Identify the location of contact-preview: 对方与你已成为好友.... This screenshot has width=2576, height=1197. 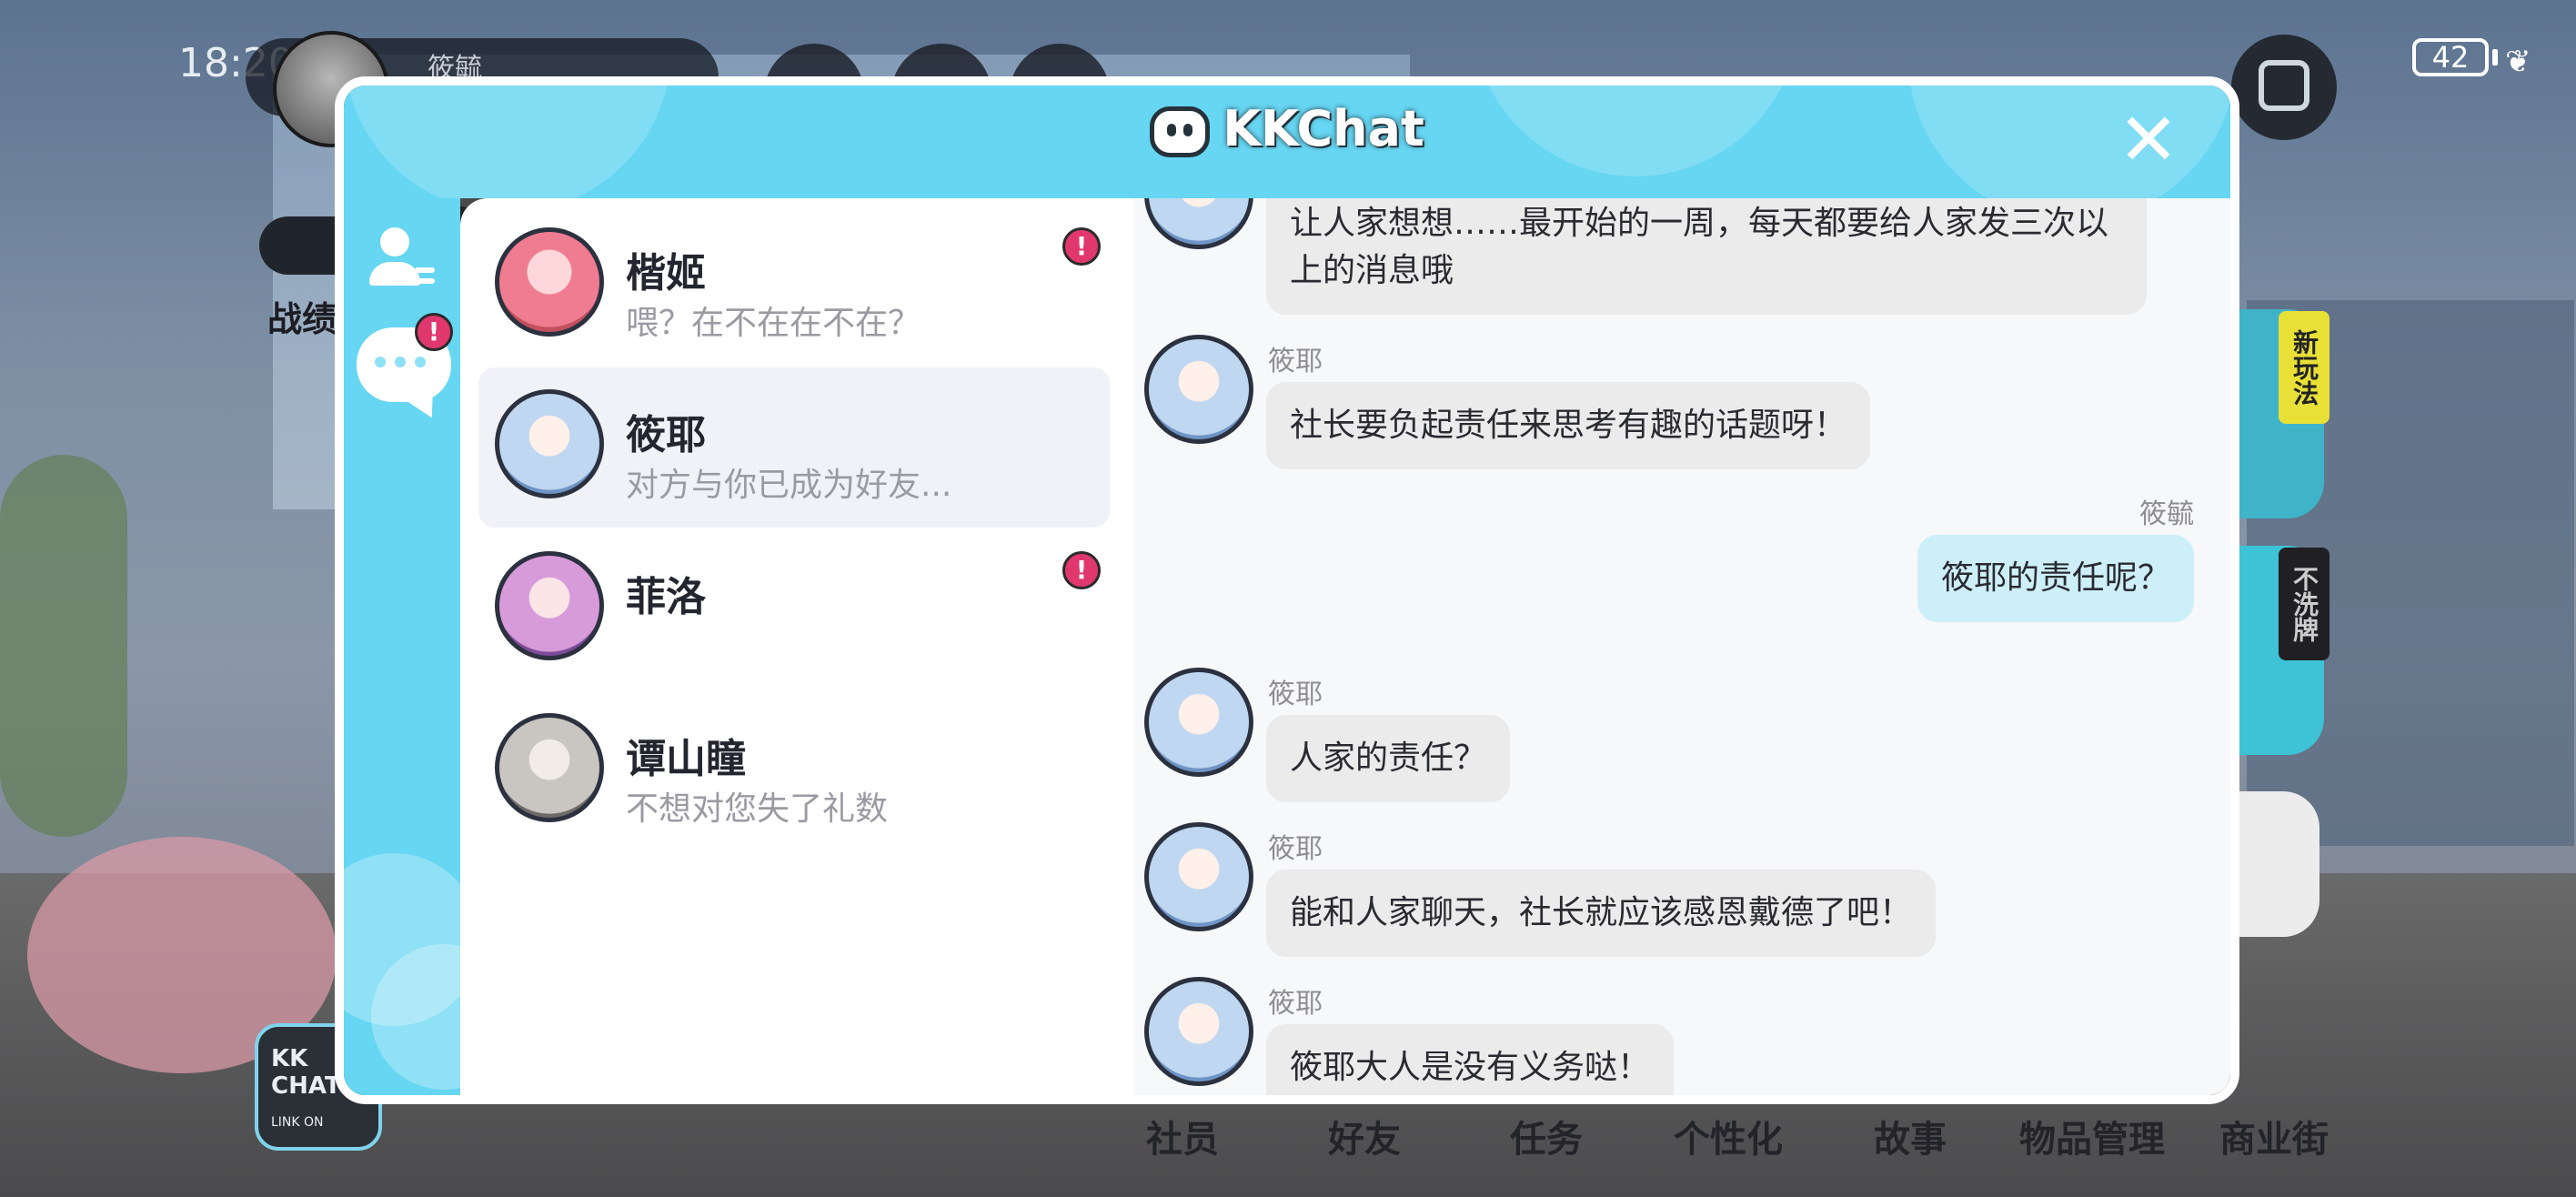
(789, 485).